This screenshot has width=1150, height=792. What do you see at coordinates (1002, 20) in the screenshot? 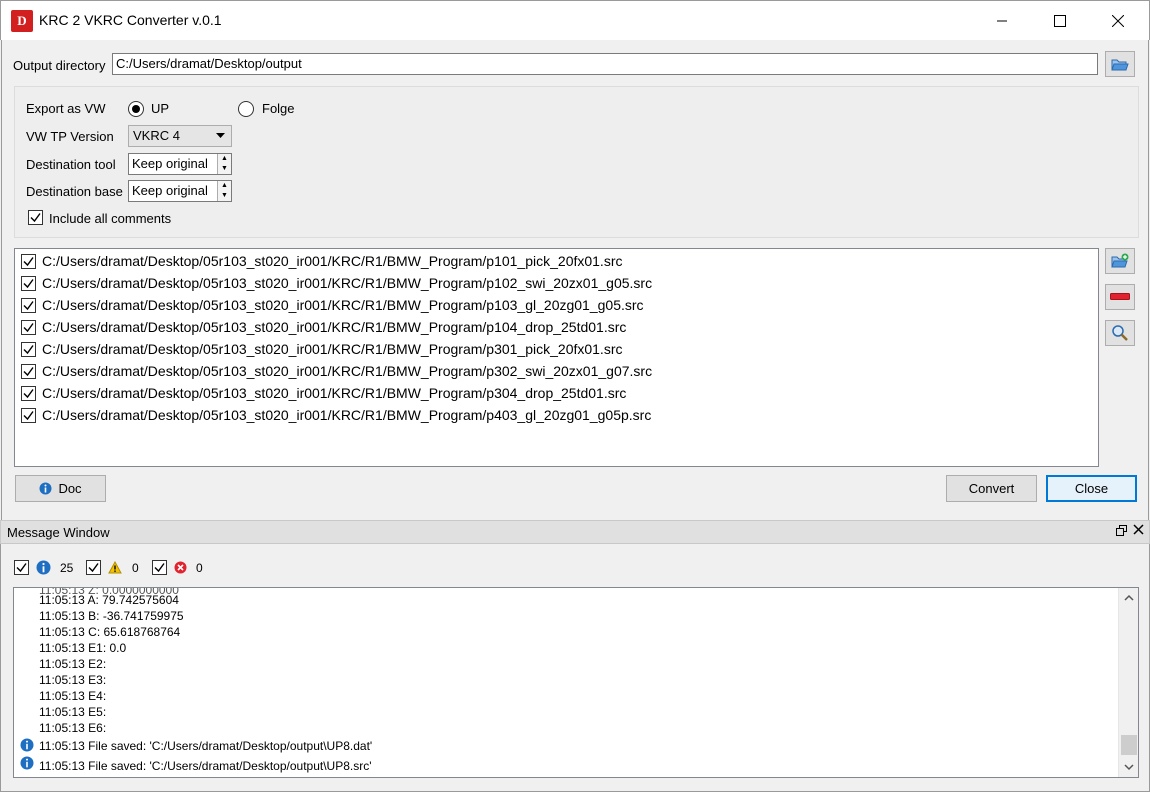
I see `minimize-button` at bounding box center [1002, 20].